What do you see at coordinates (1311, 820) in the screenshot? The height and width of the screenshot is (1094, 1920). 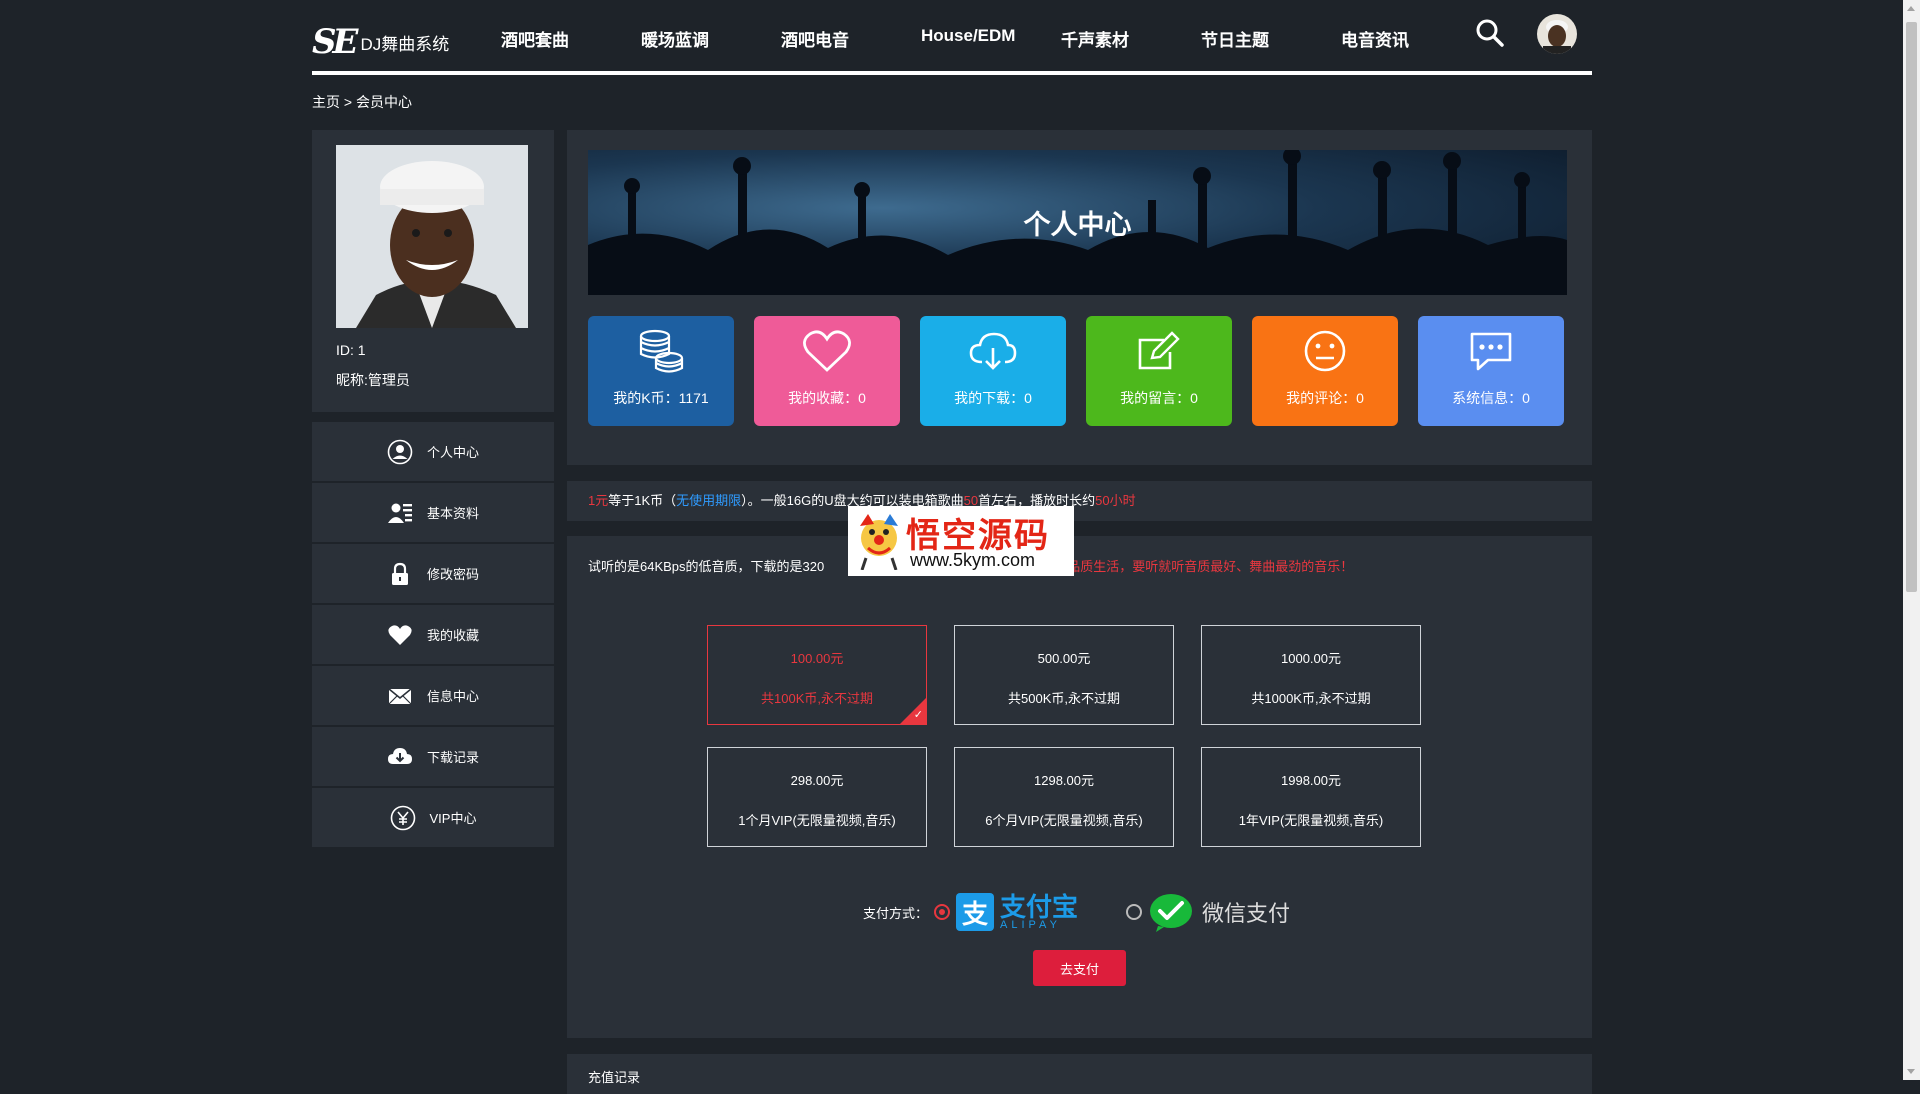 I see `plan-desc: 1年VIP(无限量视频,音乐)` at bounding box center [1311, 820].